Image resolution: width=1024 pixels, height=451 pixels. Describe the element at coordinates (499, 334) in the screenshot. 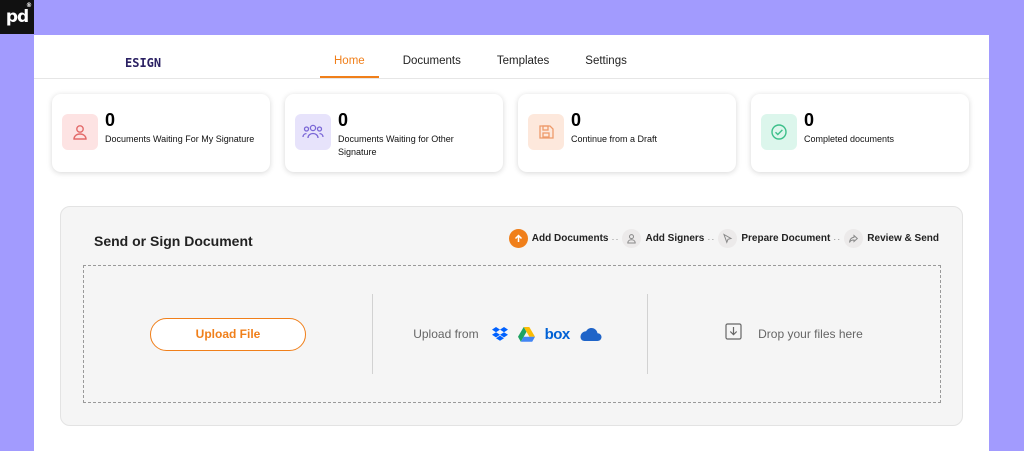

I see `dropbox-icon` at that location.